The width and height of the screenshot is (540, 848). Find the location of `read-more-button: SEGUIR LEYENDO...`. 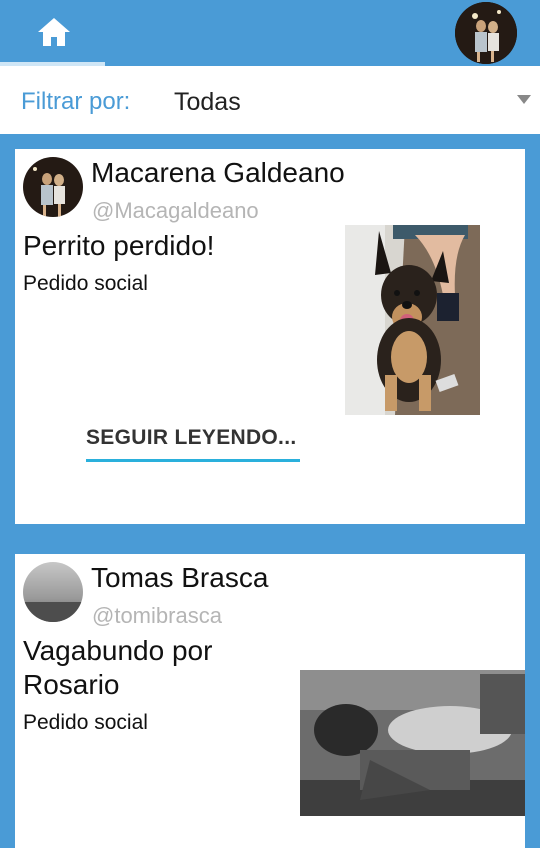

read-more-button: SEGUIR LEYENDO... is located at coordinates (193, 444).